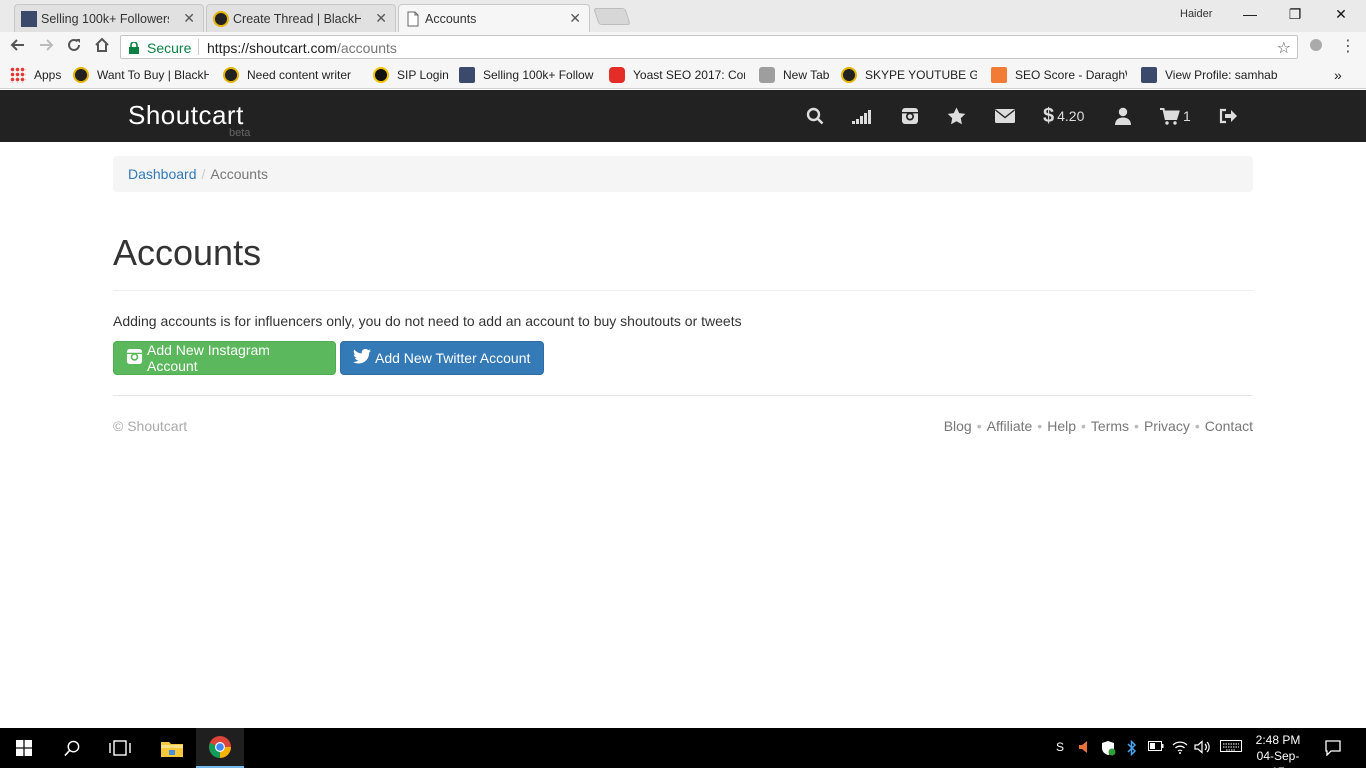  I want to click on bookmark-item: Want To Buy | BlackH, so click(141, 75).